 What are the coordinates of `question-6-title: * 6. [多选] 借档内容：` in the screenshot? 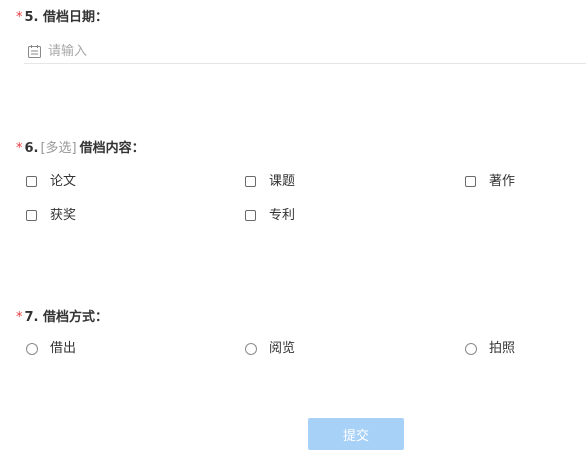 It's located at (80, 149).